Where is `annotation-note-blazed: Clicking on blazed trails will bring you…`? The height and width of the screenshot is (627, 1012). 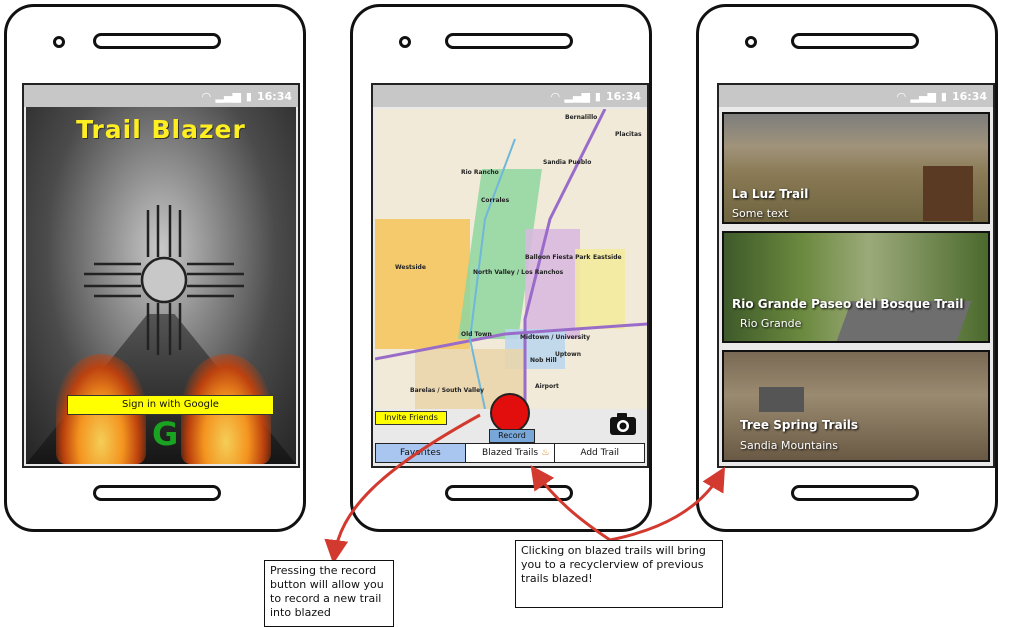
annotation-note-blazed: Clicking on blazed trails will bring you… is located at coordinates (619, 574).